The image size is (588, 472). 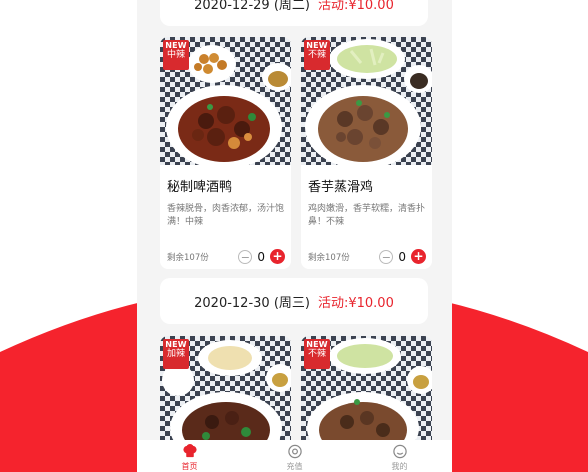 I want to click on dish-card: NEW 不辣, so click(x=366, y=396).